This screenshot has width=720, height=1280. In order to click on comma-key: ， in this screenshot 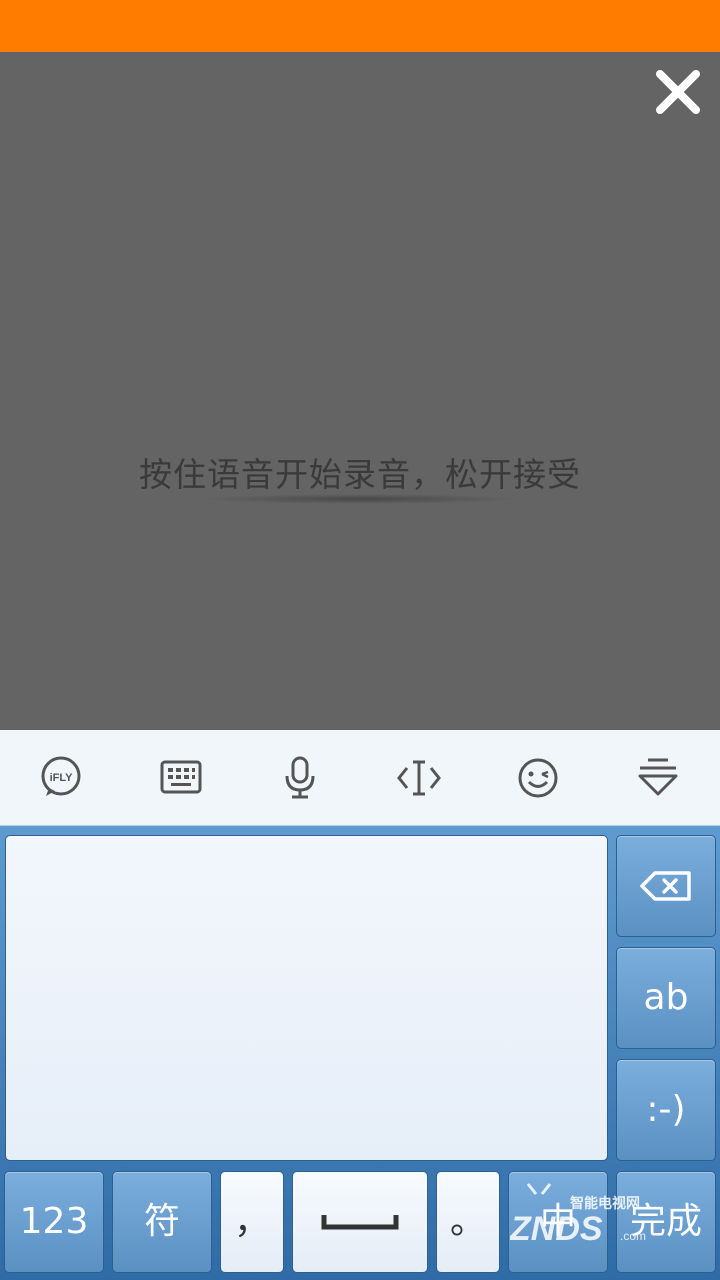, I will do `click(252, 1222)`.